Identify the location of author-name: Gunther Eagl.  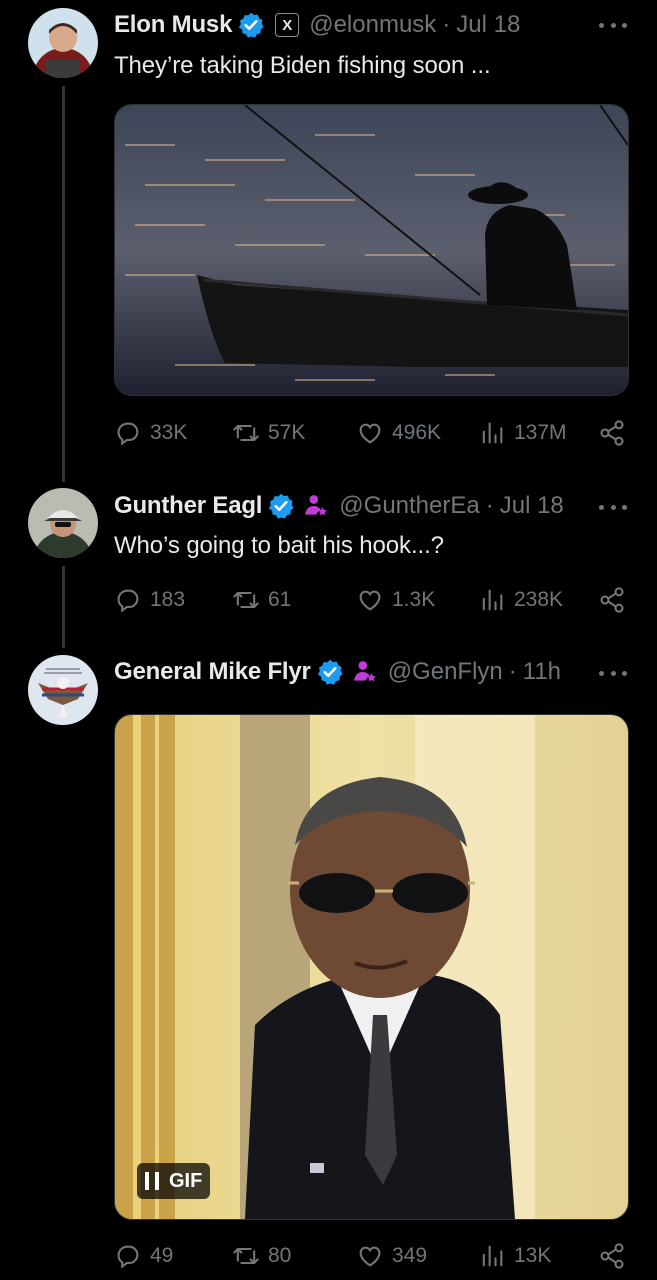
(188, 506).